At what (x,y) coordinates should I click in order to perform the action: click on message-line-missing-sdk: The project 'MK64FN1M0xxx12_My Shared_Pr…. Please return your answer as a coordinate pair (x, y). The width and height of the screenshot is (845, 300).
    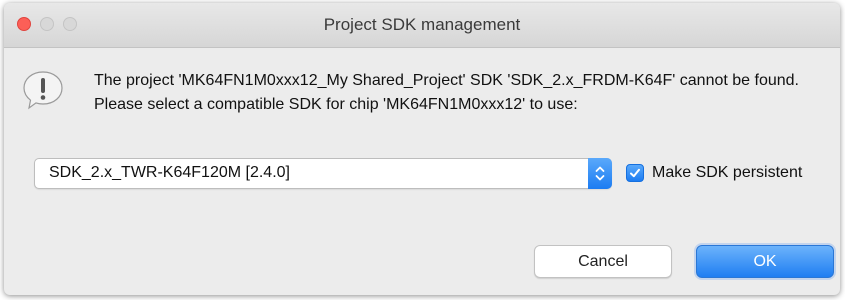
    Looking at the image, I should click on (446, 80).